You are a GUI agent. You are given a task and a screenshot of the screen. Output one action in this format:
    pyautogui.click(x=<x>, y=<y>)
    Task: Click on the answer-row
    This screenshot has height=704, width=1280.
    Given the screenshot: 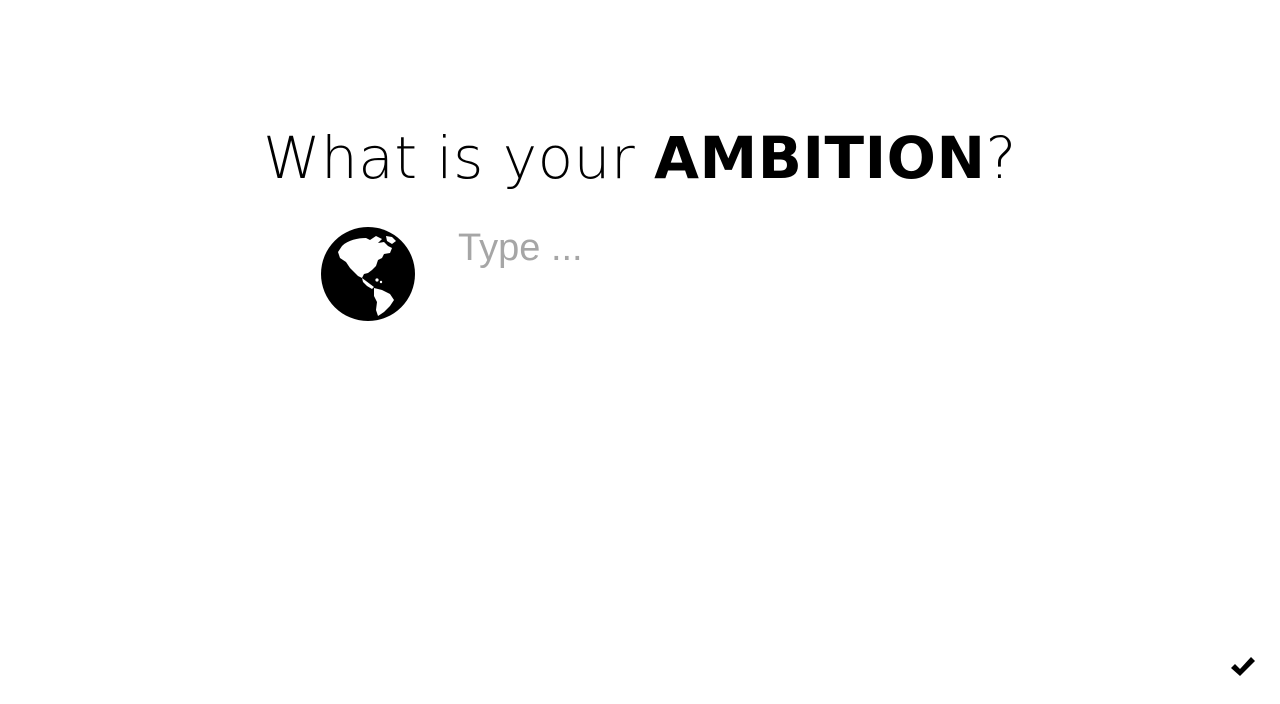 What is the action you would take?
    pyautogui.click(x=660, y=274)
    